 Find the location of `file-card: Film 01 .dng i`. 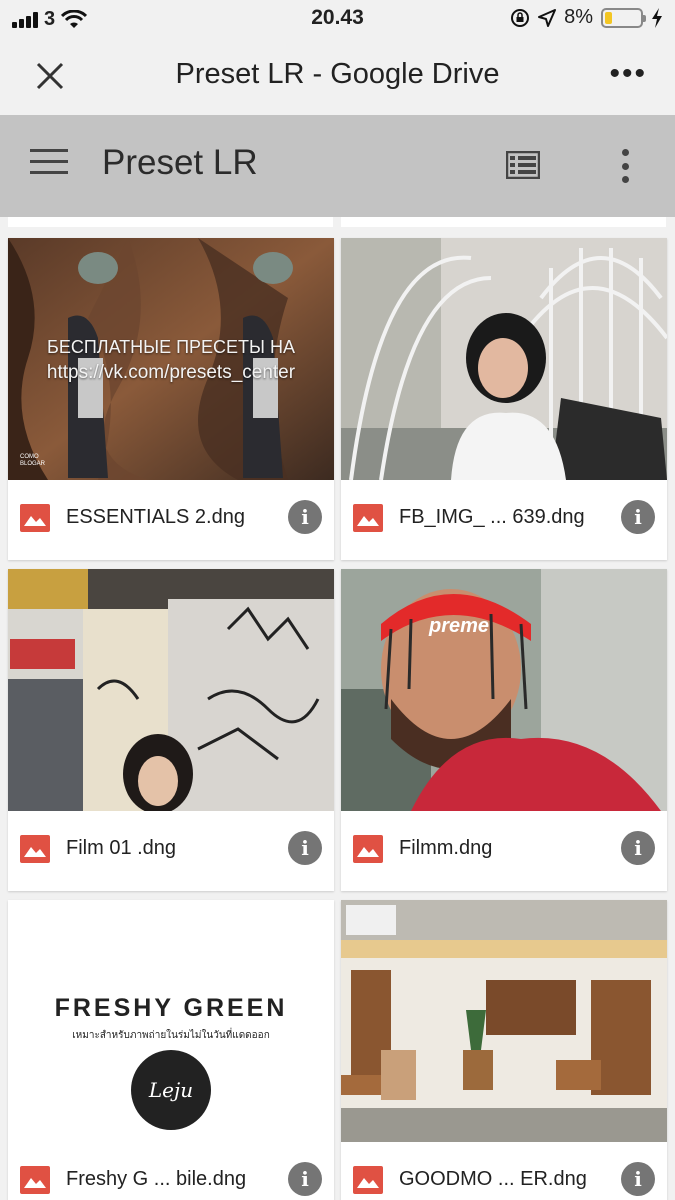

file-card: Film 01 .dng i is located at coordinates (171, 730).